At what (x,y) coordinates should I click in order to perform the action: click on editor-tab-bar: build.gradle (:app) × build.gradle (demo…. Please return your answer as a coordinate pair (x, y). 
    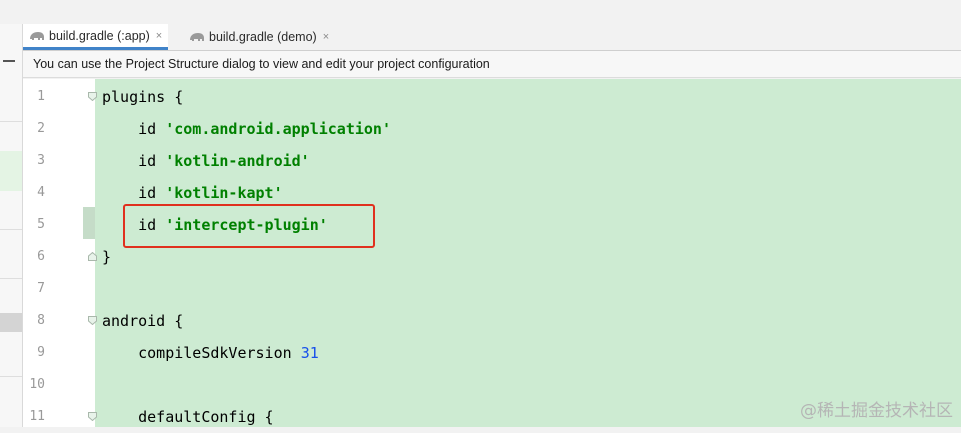
    Looking at the image, I should click on (492, 37).